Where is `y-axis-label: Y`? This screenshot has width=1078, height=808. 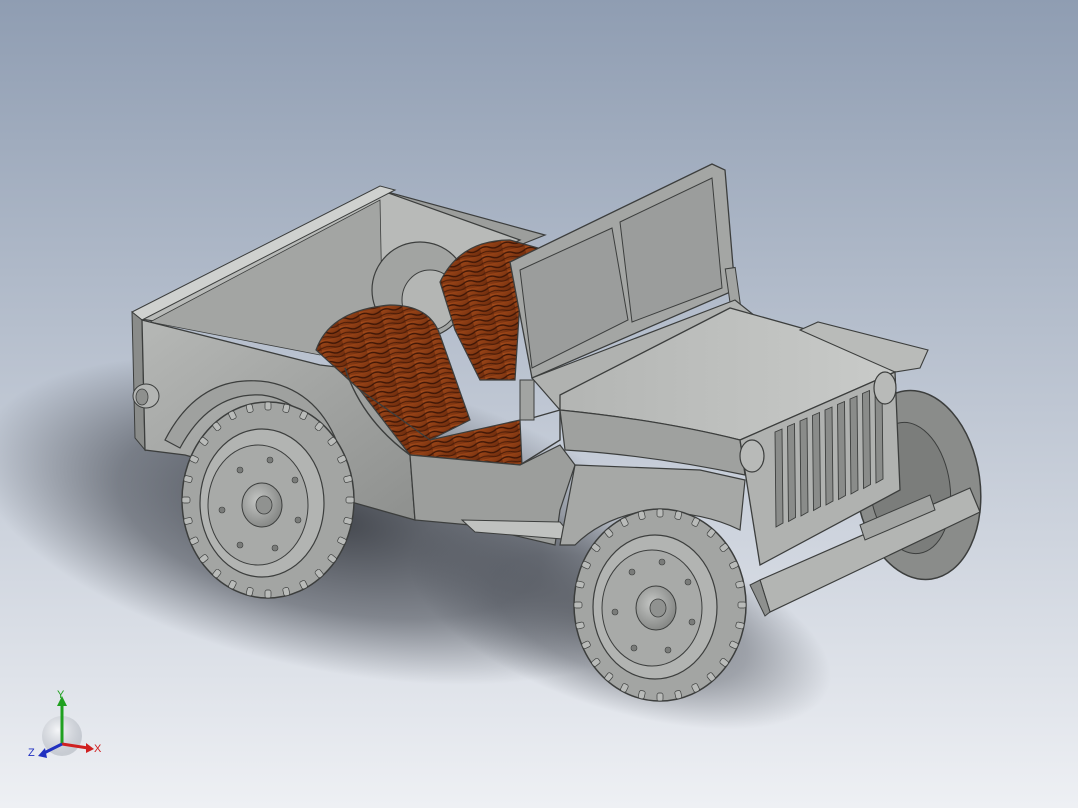 y-axis-label: Y is located at coordinates (61, 695).